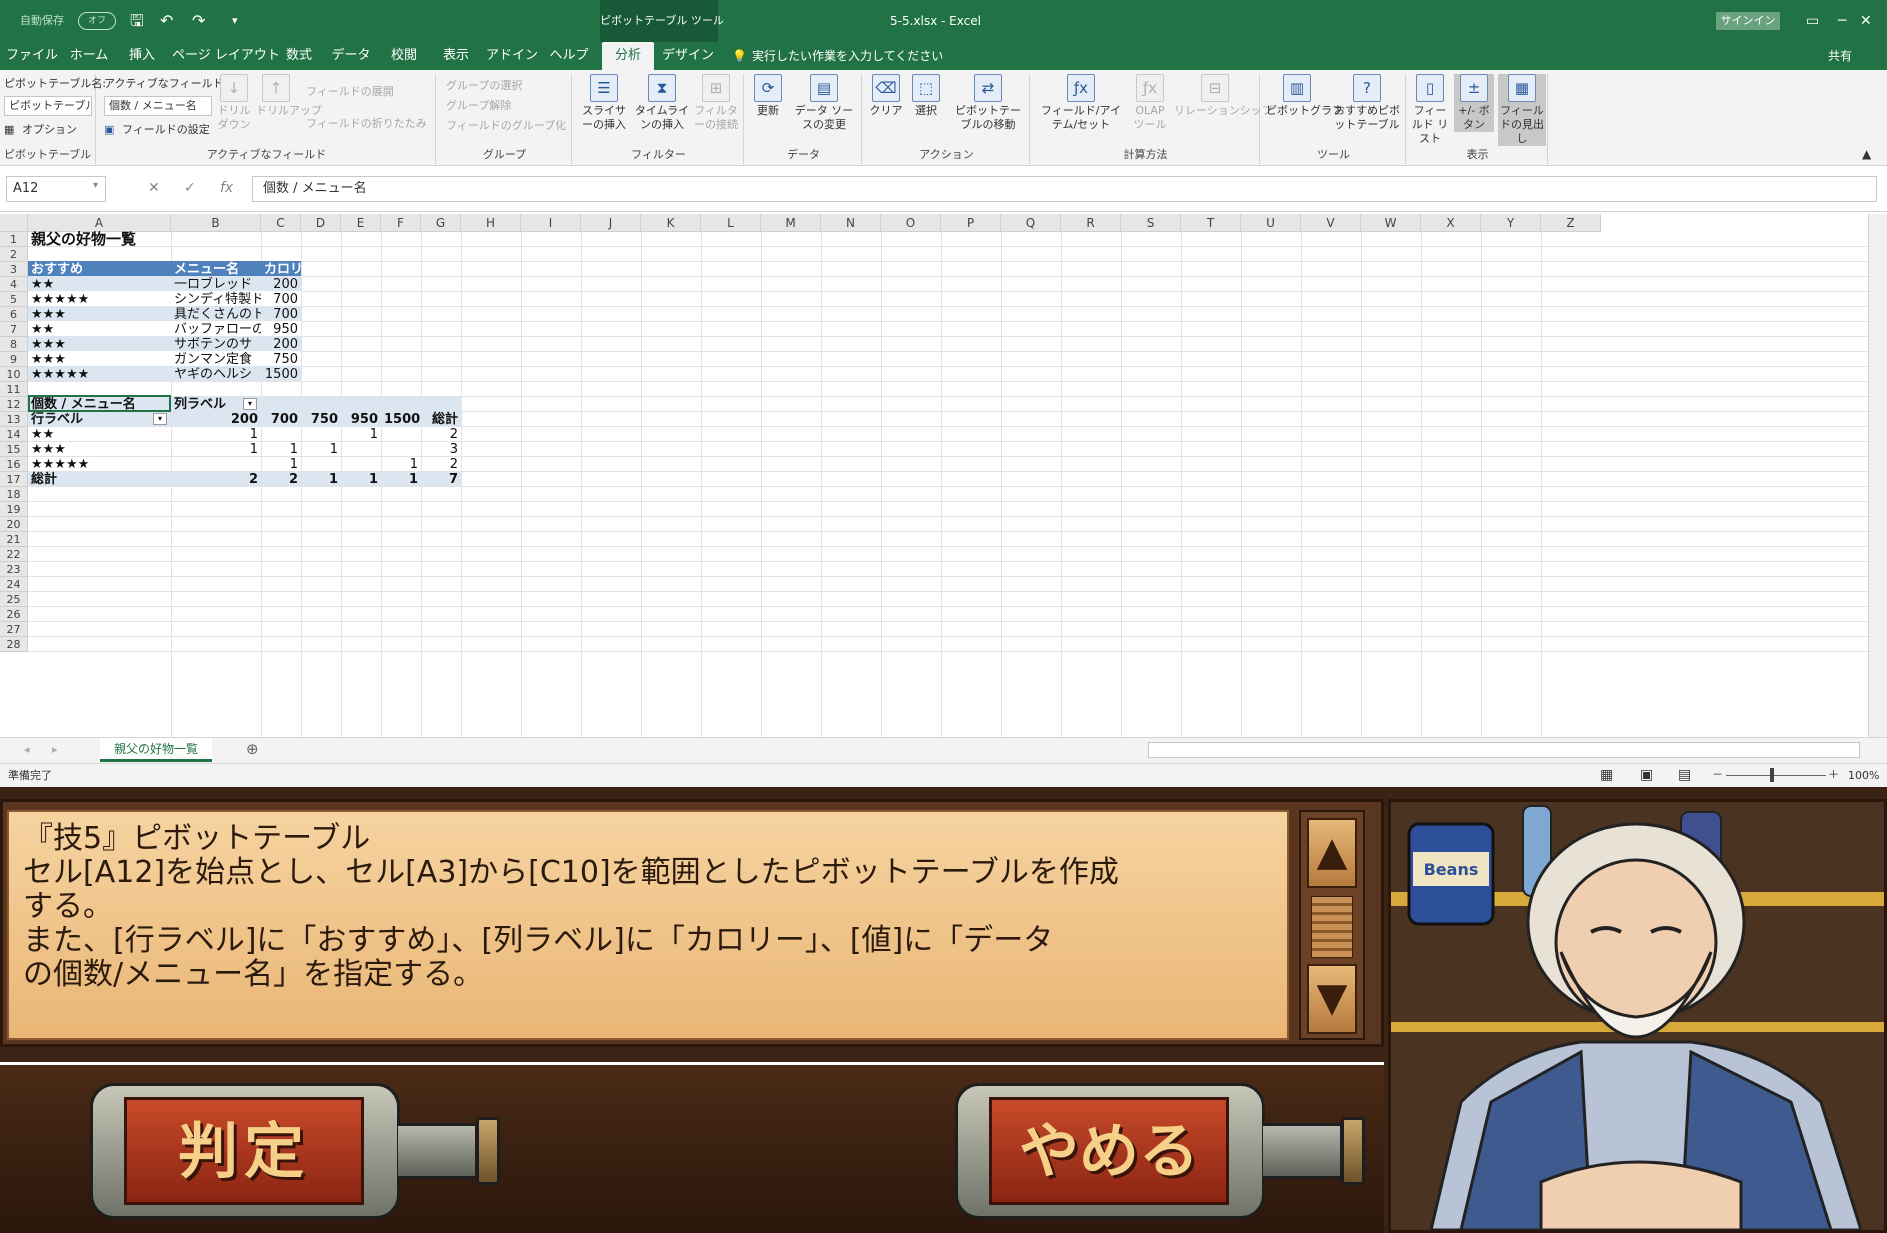 The image size is (1887, 1233). Describe the element at coordinates (226, 56) in the screenshot. I see `tab-page-layout: ページ レイアウト` at that location.